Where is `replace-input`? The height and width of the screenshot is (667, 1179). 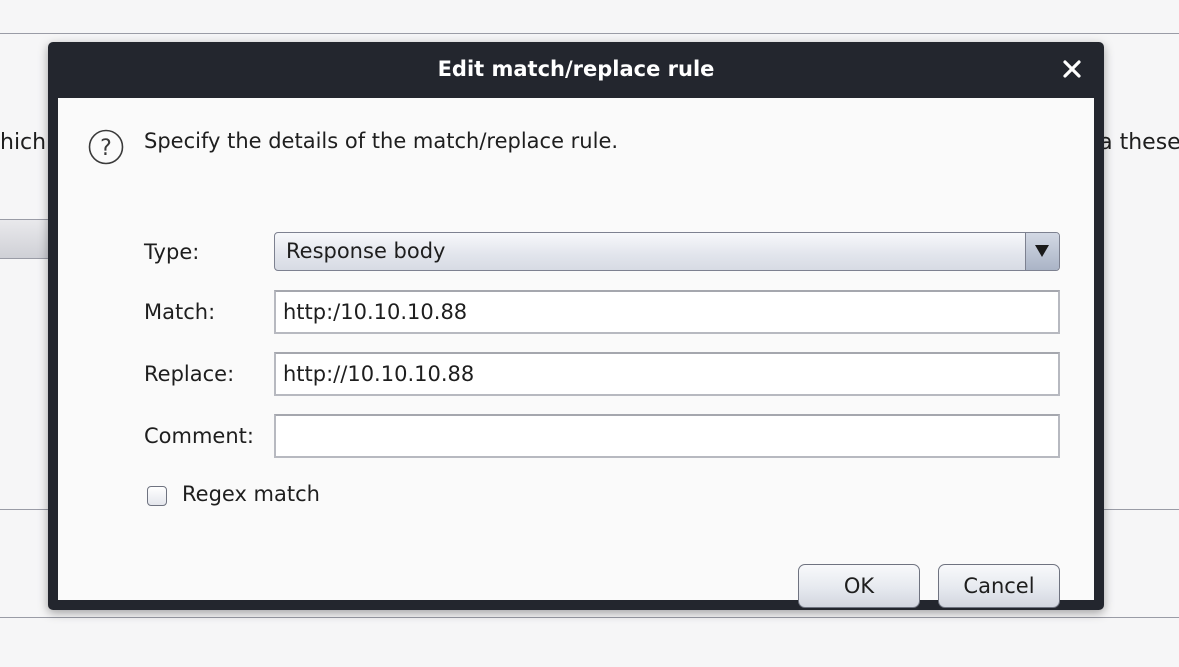 replace-input is located at coordinates (667, 374).